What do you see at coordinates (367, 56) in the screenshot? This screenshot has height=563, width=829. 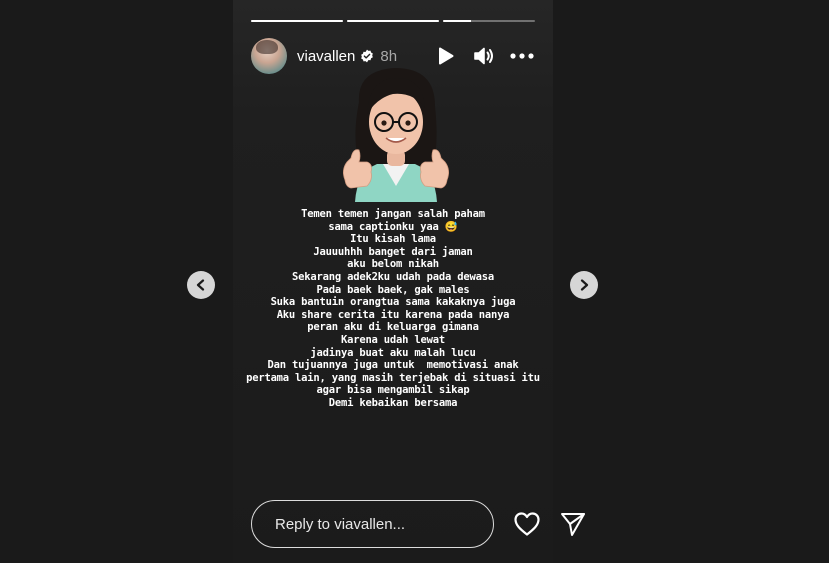 I see `verified-badge-icon` at bounding box center [367, 56].